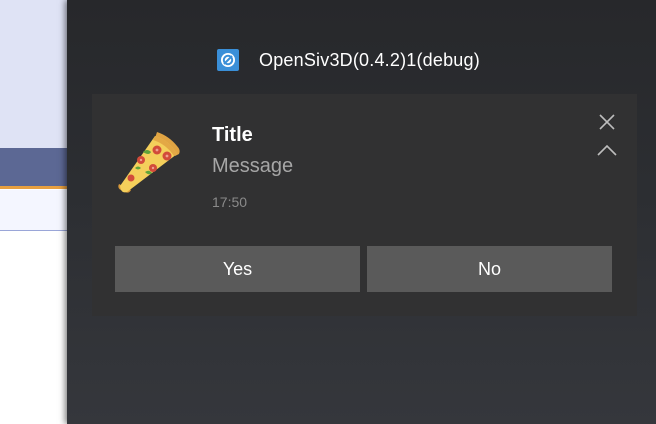 The width and height of the screenshot is (656, 424). I want to click on background-app-field, so click(33, 210).